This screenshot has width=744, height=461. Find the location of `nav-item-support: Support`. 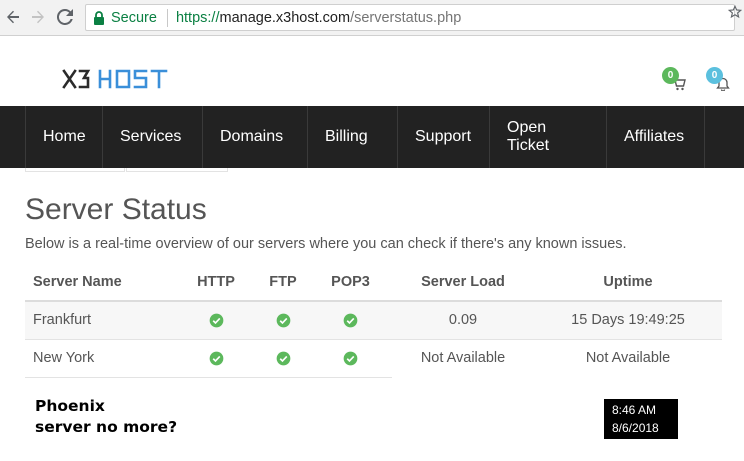

nav-item-support: Support is located at coordinates (444, 137).